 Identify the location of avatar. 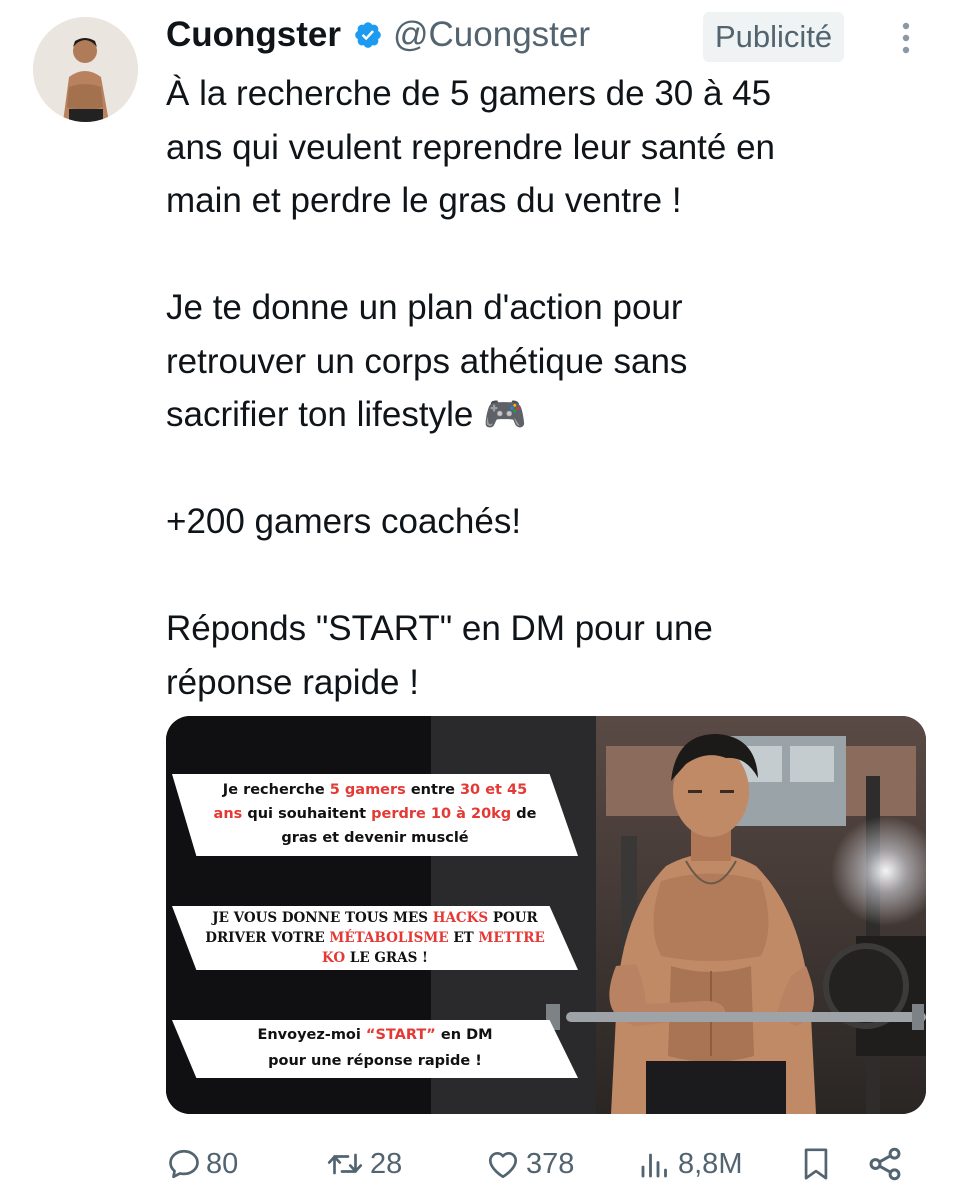
(85, 69).